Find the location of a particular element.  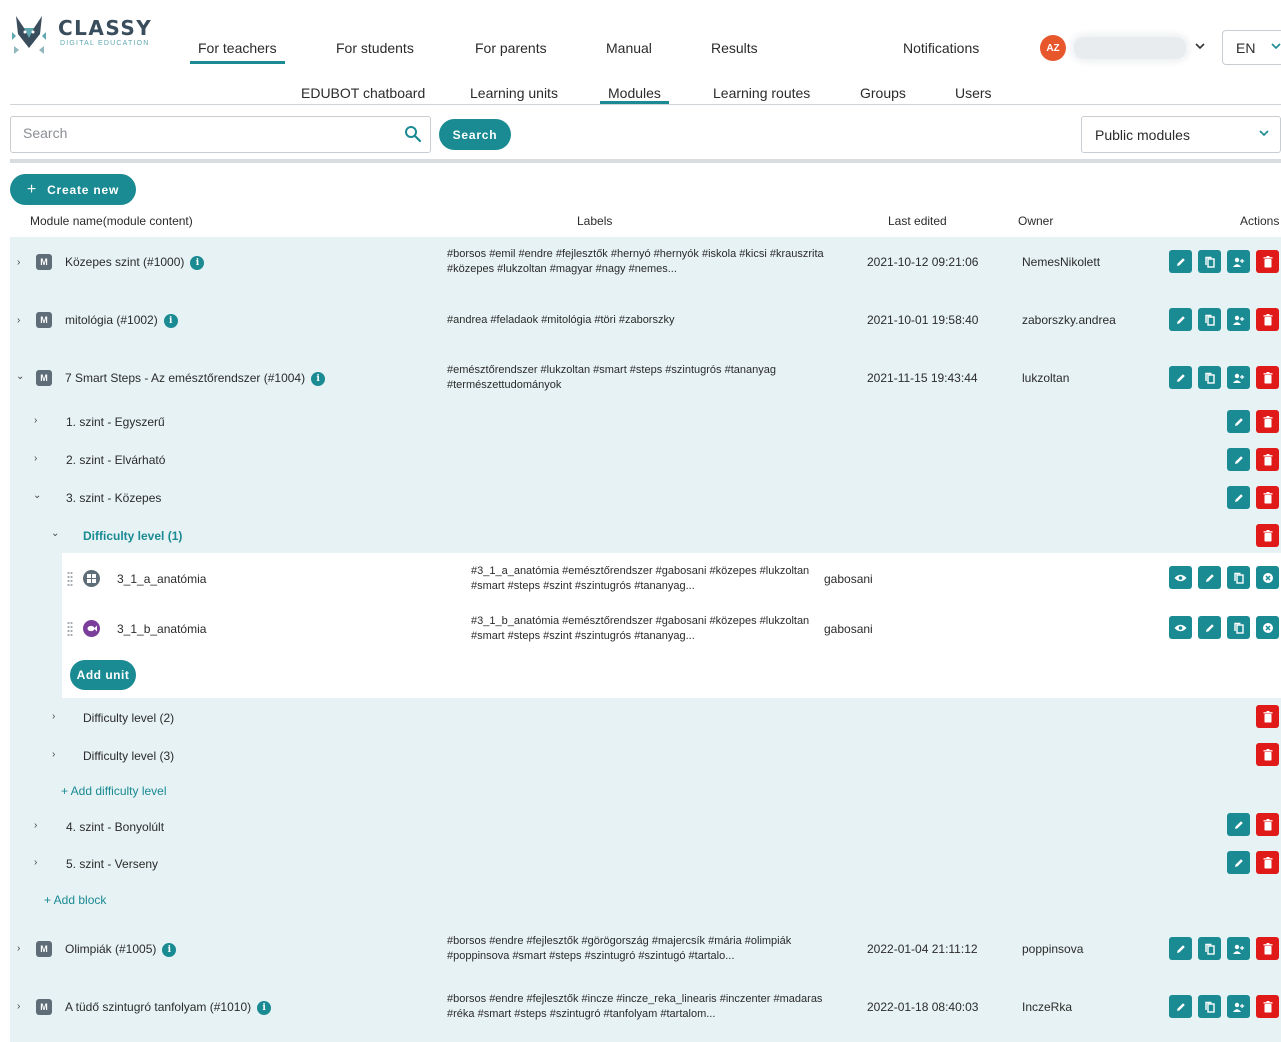

subnav-users: Users is located at coordinates (973, 93).